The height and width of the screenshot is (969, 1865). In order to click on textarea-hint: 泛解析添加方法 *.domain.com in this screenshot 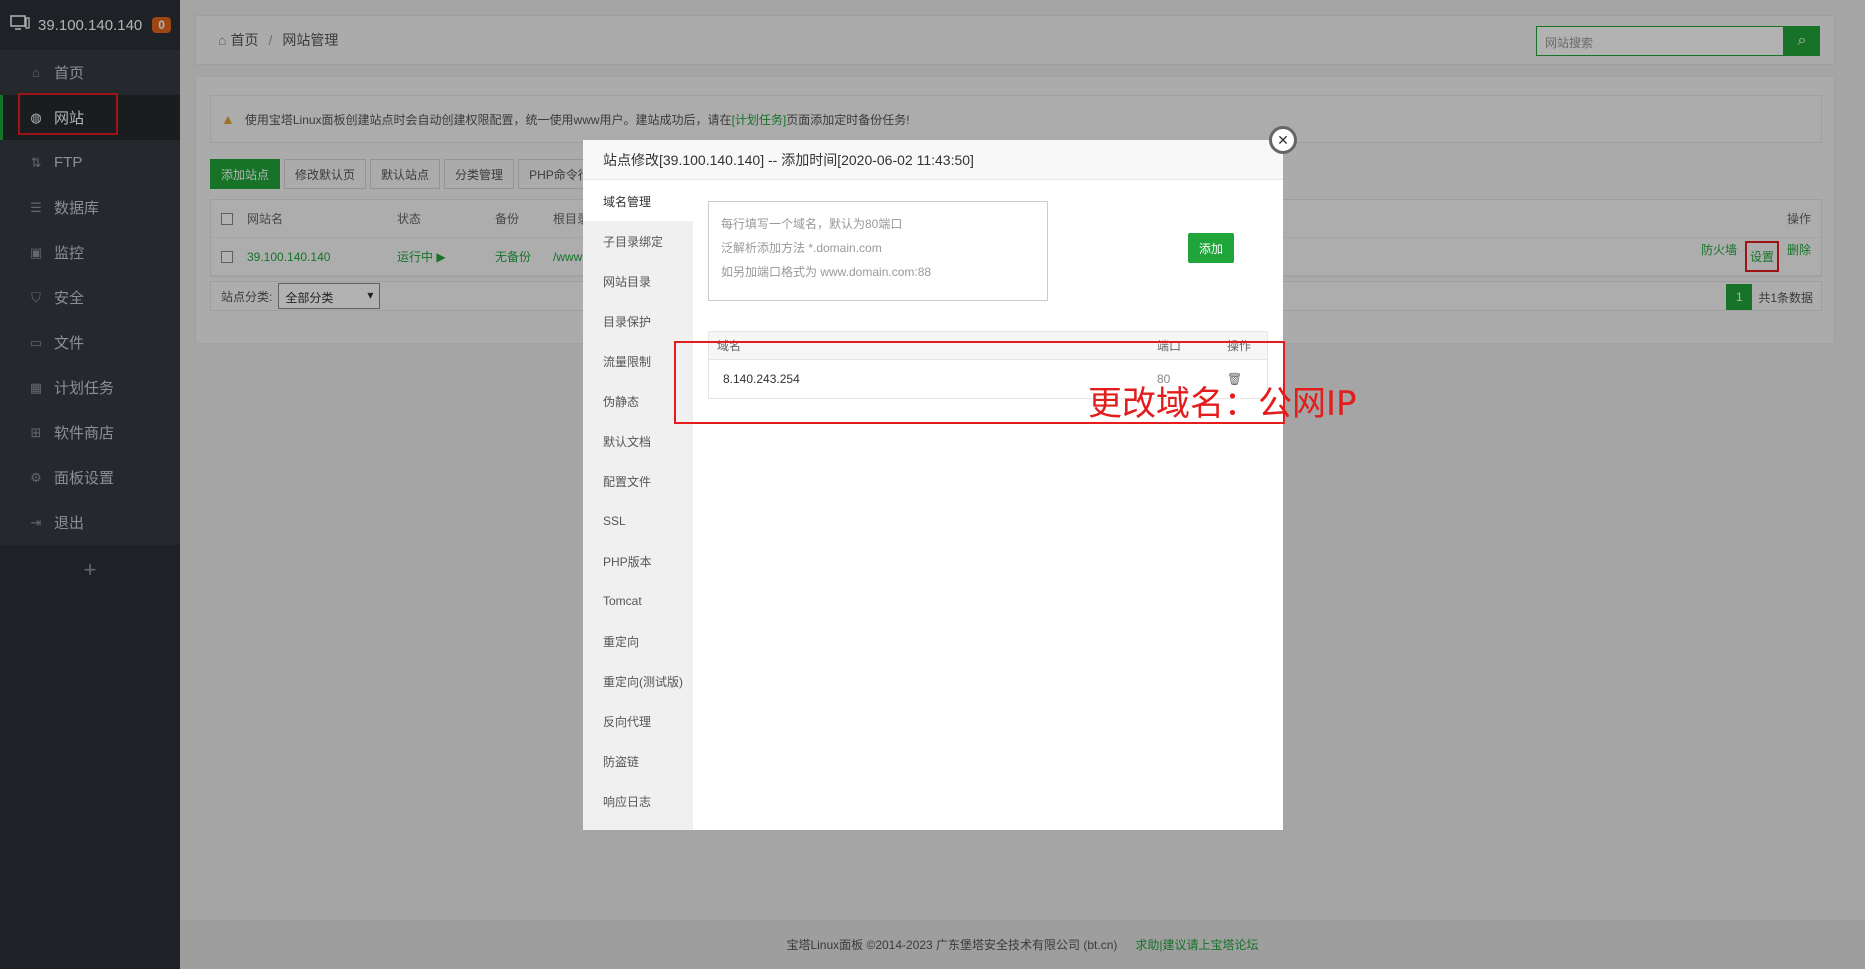, I will do `click(801, 248)`.